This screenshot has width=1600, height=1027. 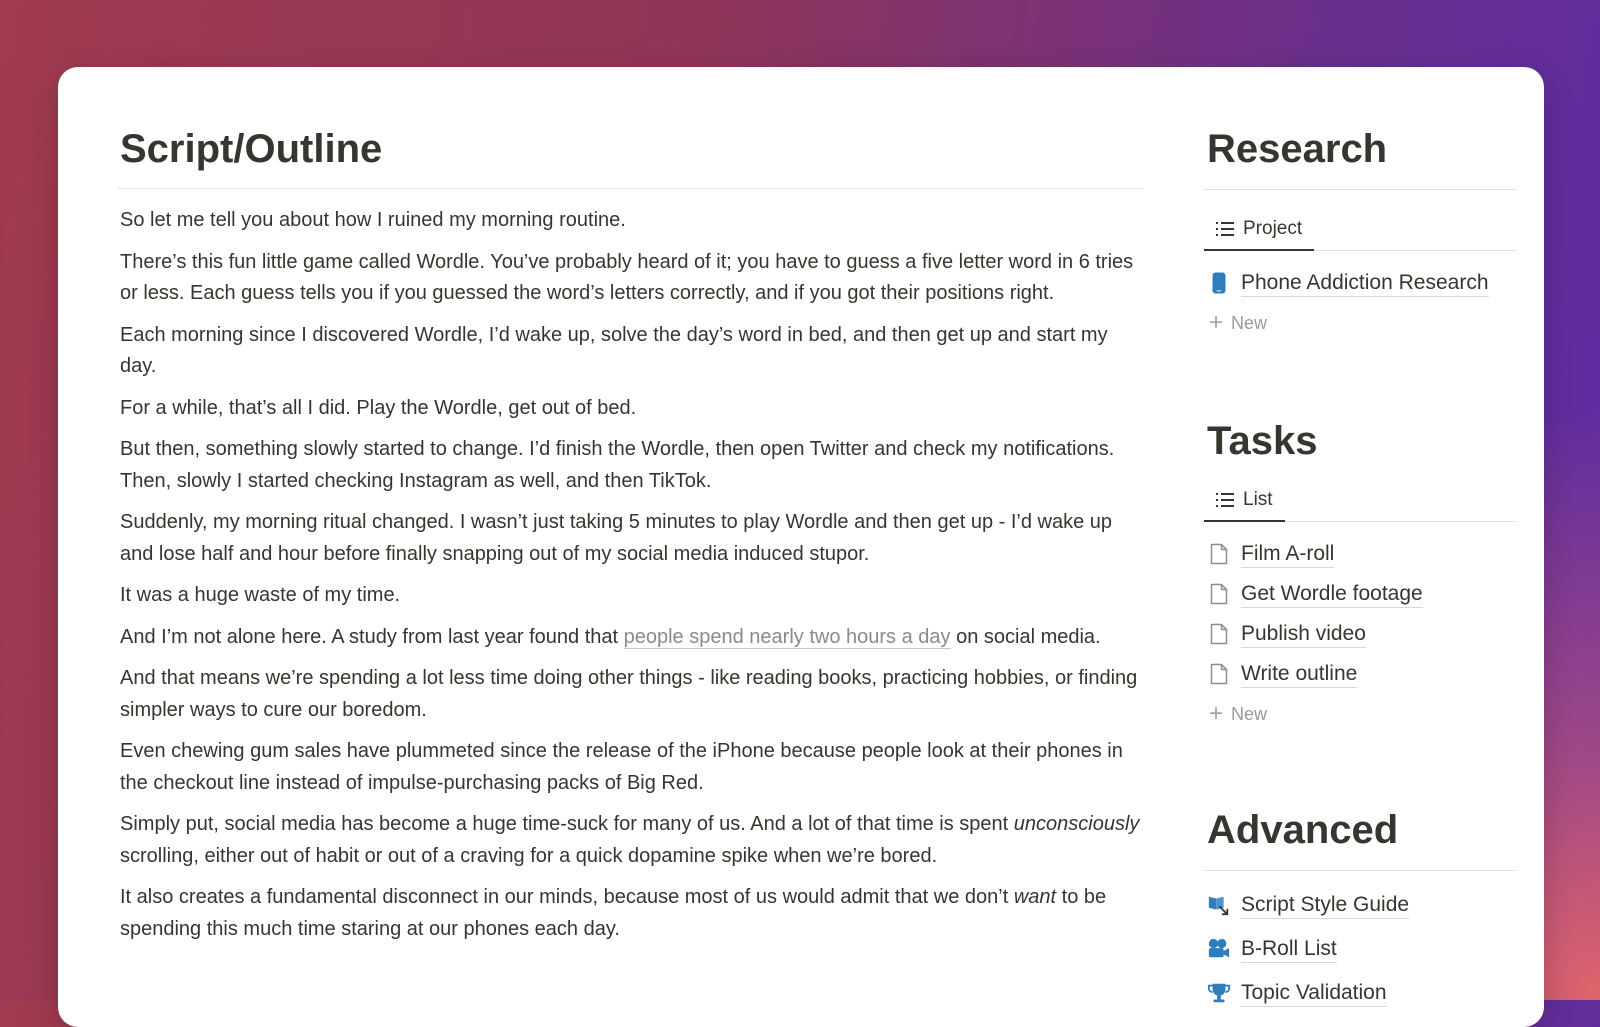 I want to click on paragraph: It was a huge waste of my time., so click(x=631, y=596).